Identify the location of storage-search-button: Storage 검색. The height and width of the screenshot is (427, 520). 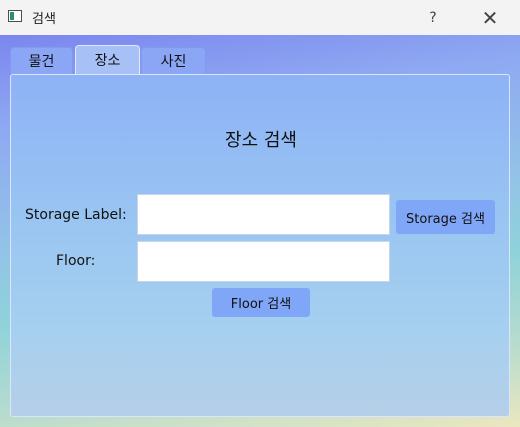
(445, 217).